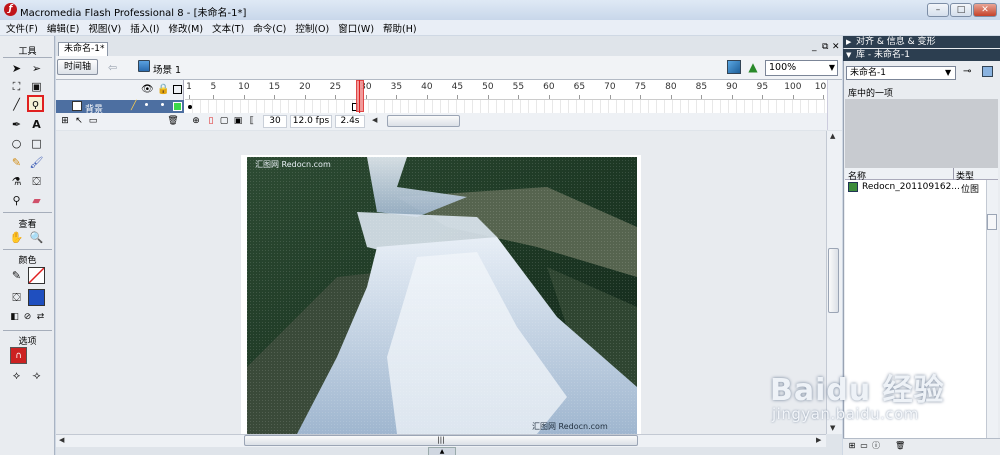  I want to click on doc-close-icon: ✕, so click(836, 47).